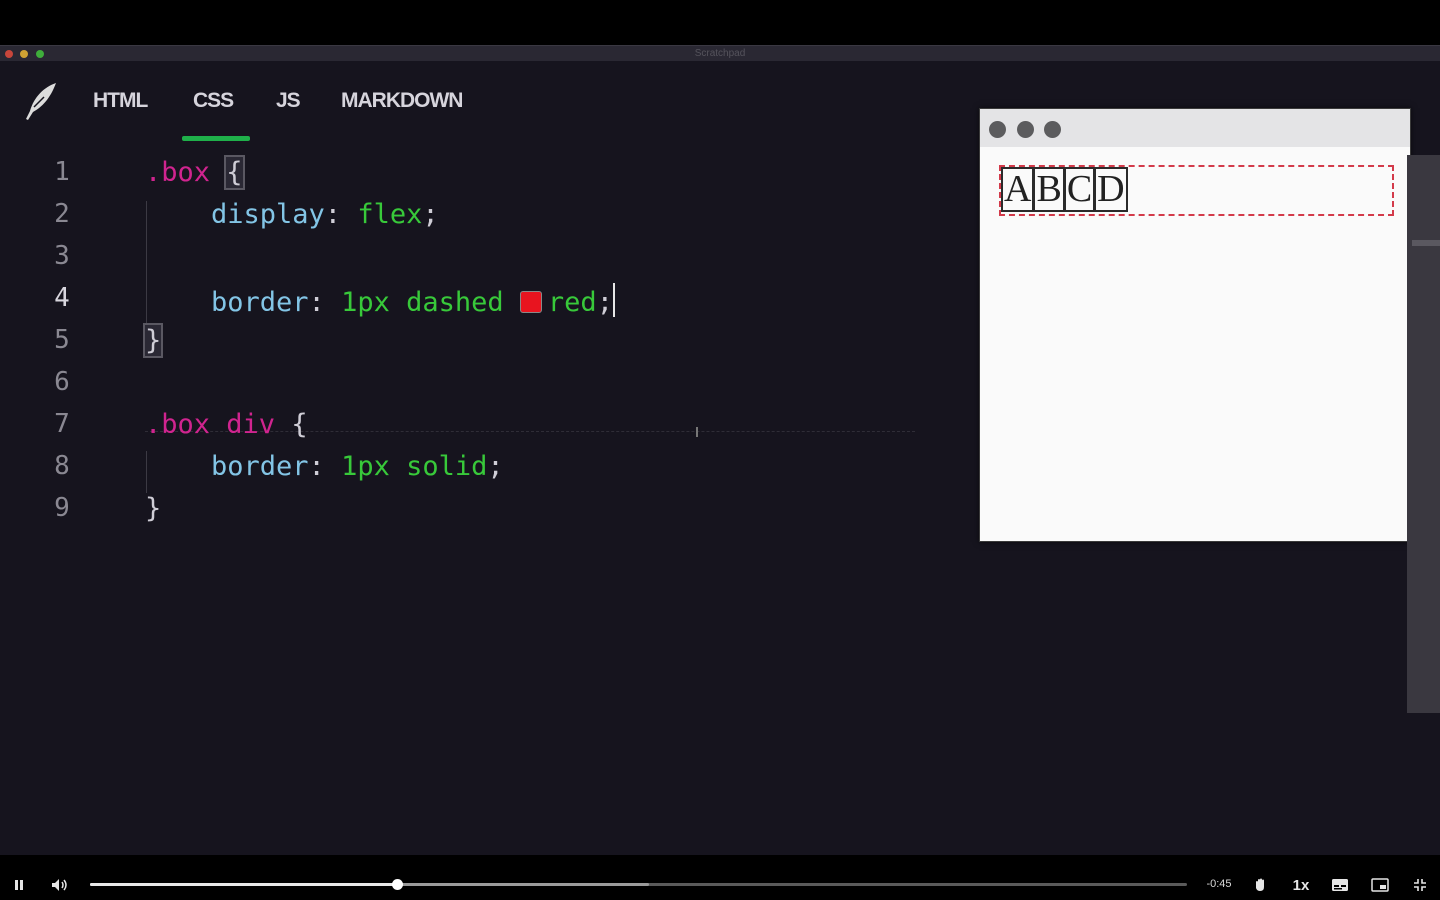  What do you see at coordinates (1380, 885) in the screenshot?
I see `picture-in-picture-icon` at bounding box center [1380, 885].